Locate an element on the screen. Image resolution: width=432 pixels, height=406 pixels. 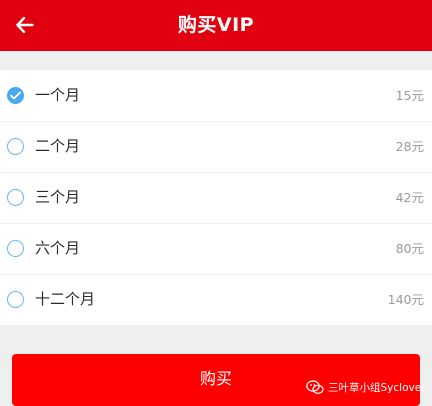
plan-price: 42元 is located at coordinates (409, 197).